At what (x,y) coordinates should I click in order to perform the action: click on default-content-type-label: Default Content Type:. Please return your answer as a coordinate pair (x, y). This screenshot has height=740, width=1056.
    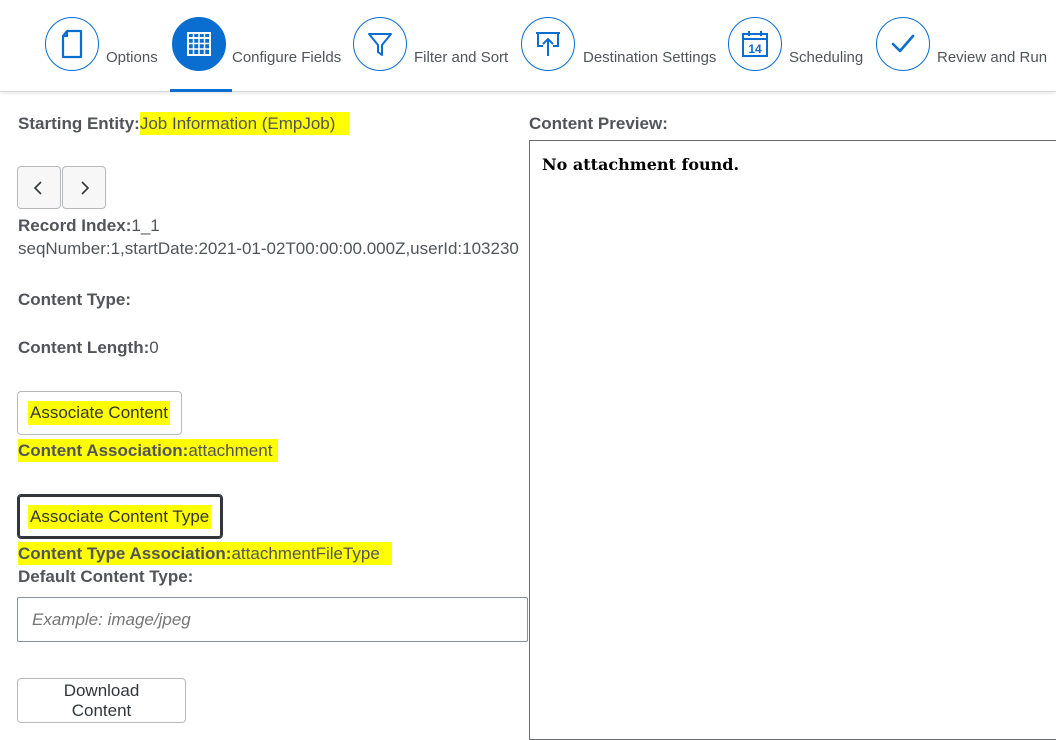
    Looking at the image, I should click on (106, 576).